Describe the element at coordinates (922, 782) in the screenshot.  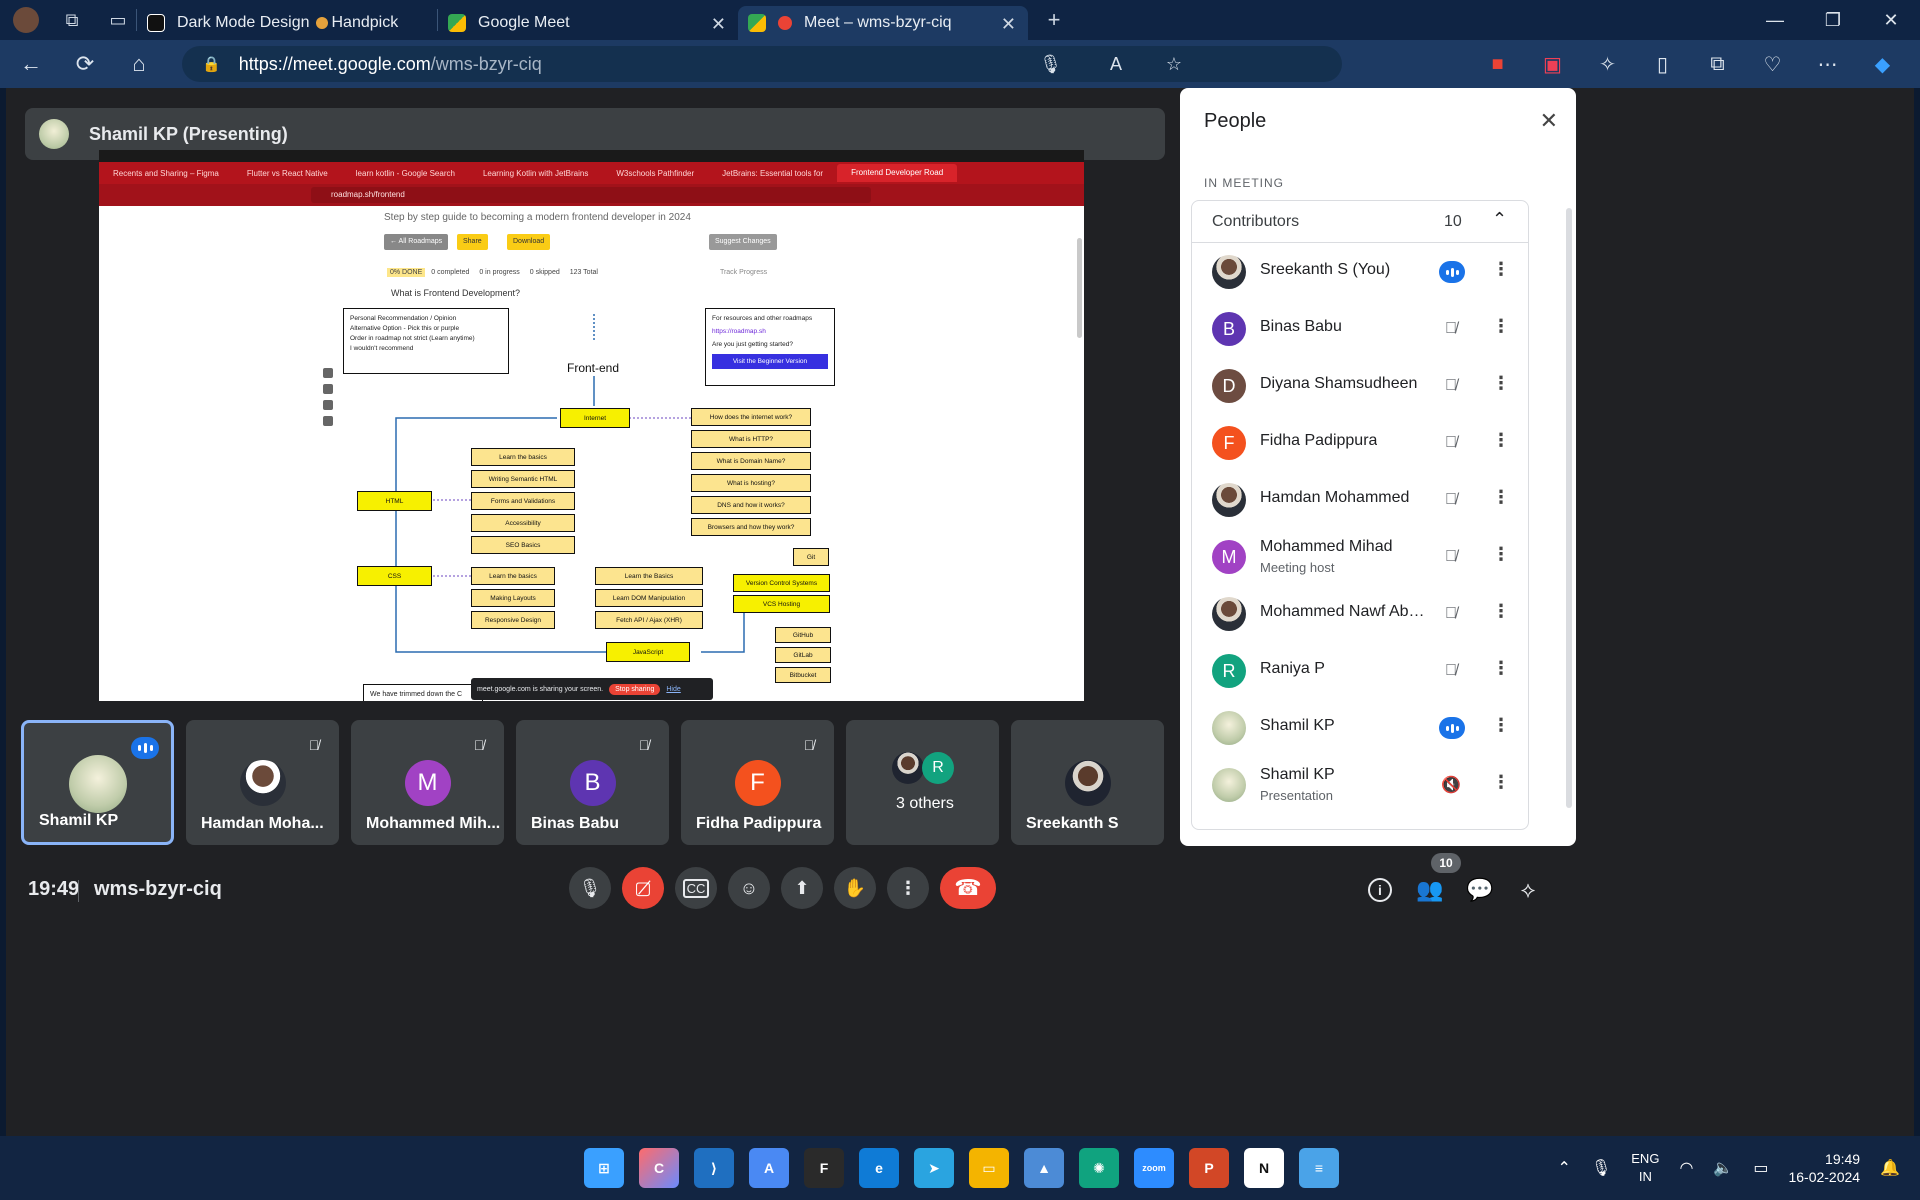
I see `tile-others: R 3 others` at that location.